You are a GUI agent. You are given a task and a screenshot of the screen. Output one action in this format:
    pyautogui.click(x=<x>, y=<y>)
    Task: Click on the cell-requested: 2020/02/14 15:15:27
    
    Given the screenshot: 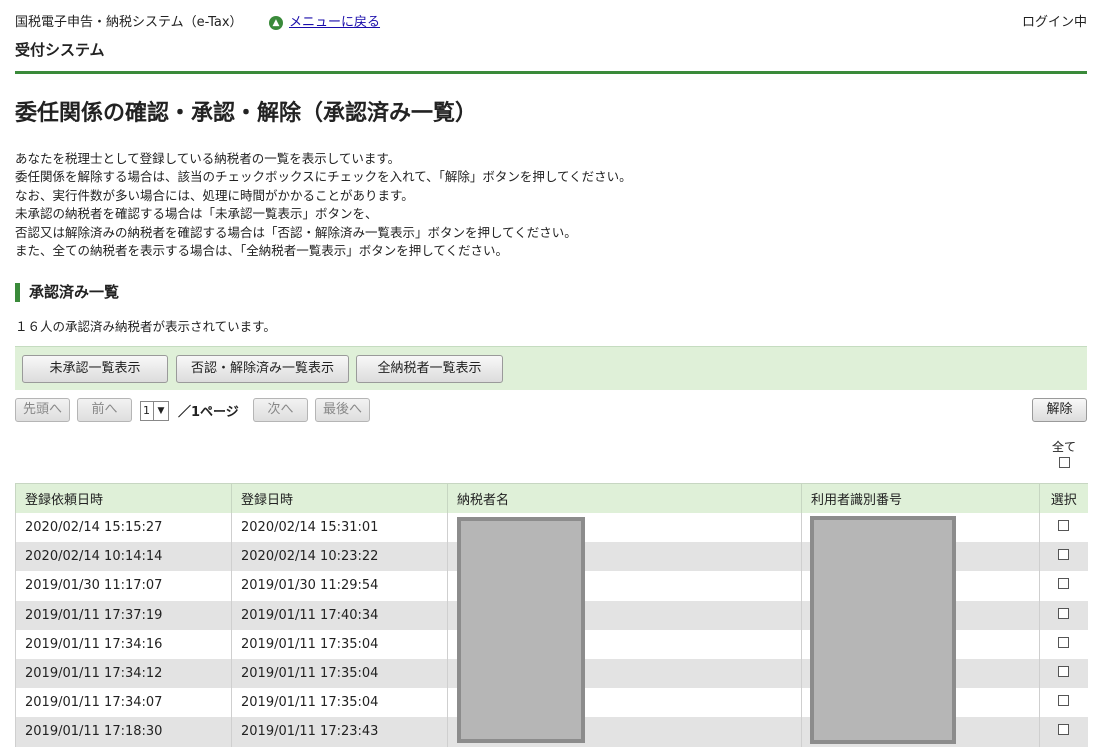 What is the action you would take?
    pyautogui.click(x=123, y=528)
    